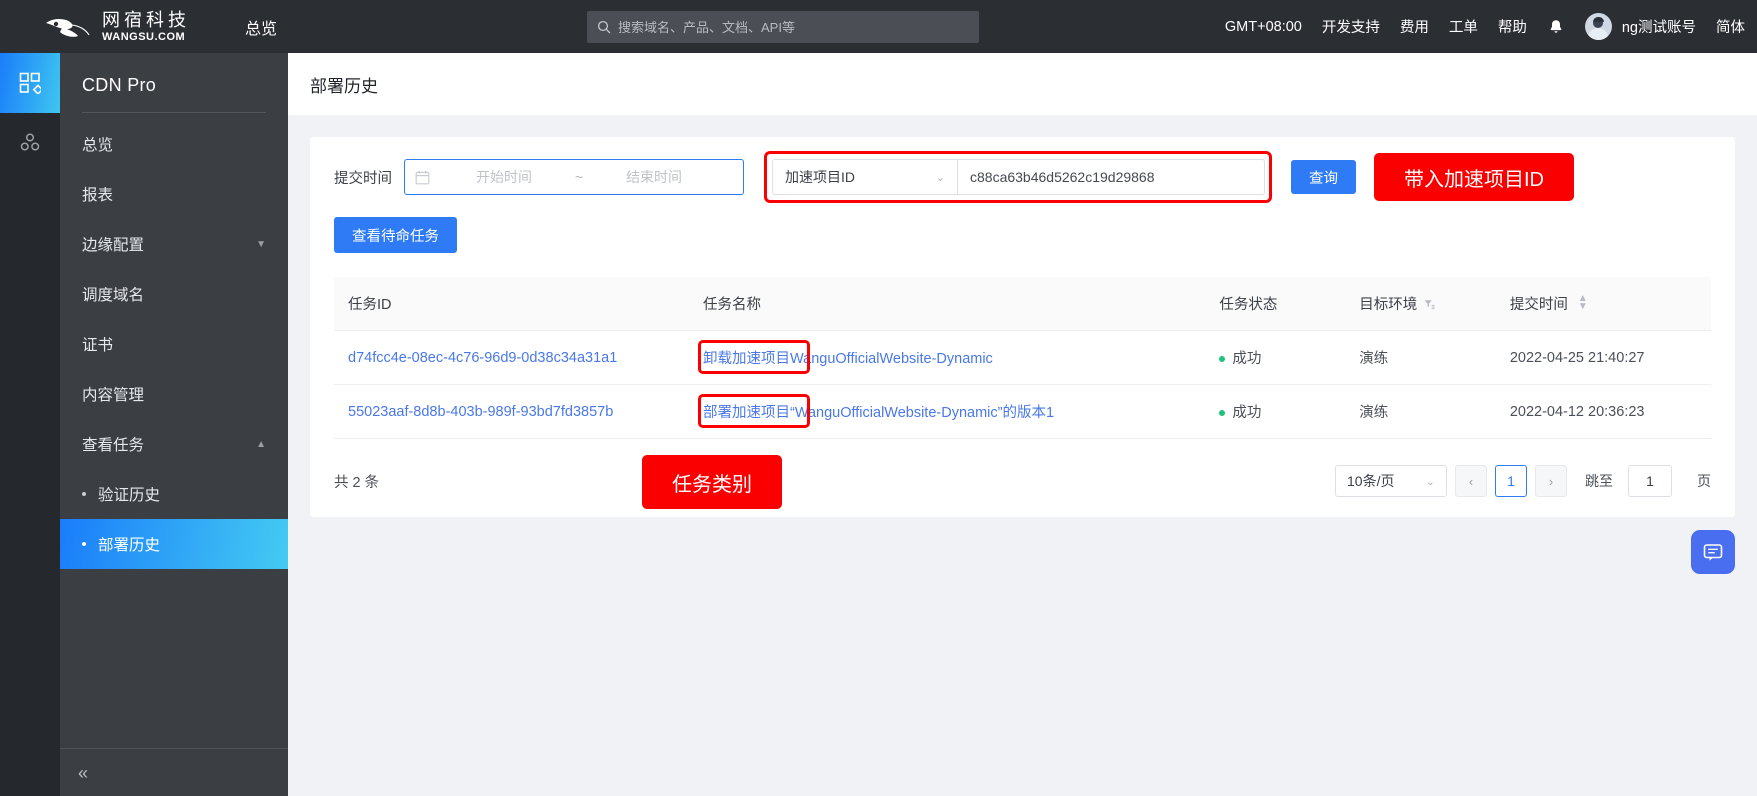  Describe the element at coordinates (1275, 304) in the screenshot. I see `column-header-task-state: 任务状态` at that location.